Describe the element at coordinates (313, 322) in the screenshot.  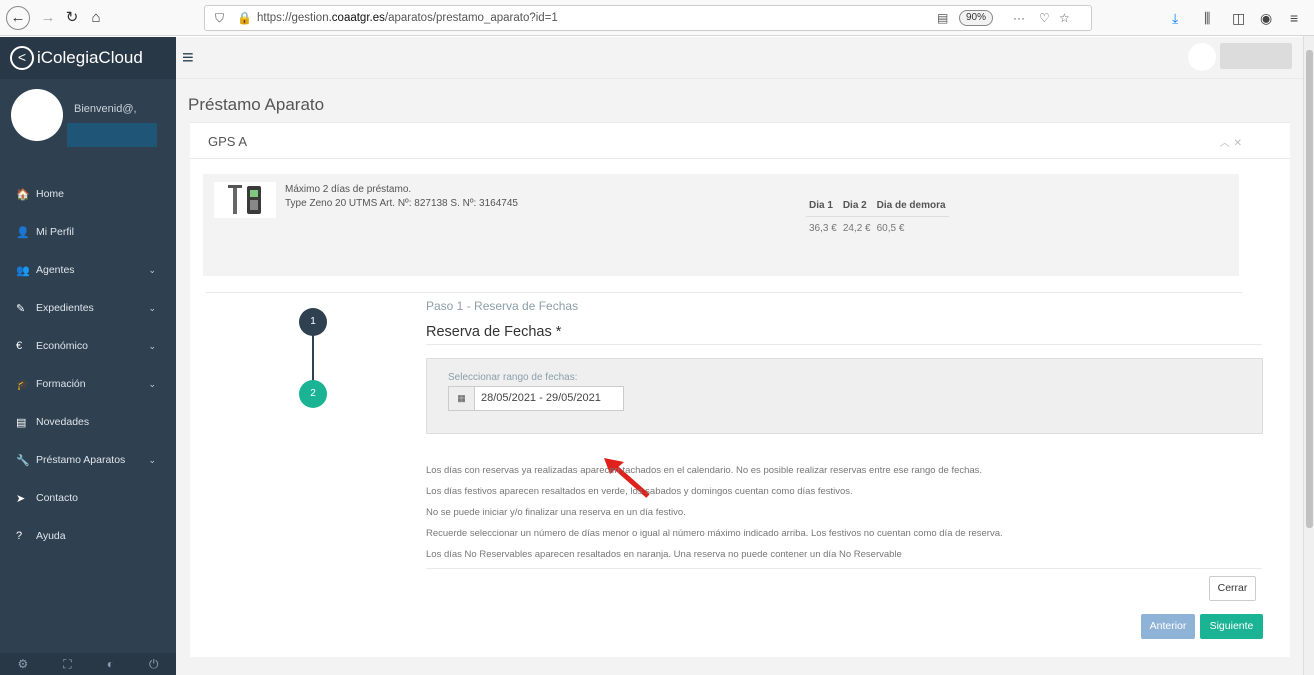
I see `step-1-indicator: 1` at that location.